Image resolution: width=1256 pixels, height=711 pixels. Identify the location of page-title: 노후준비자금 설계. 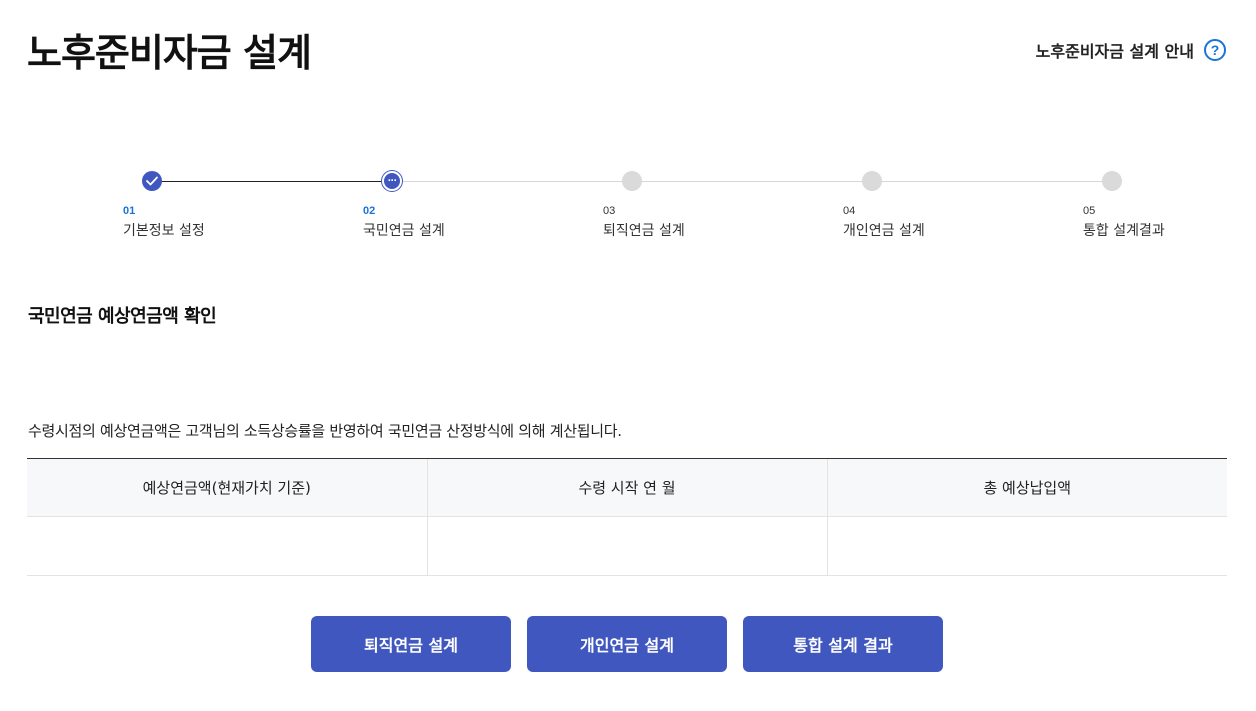
(169, 53).